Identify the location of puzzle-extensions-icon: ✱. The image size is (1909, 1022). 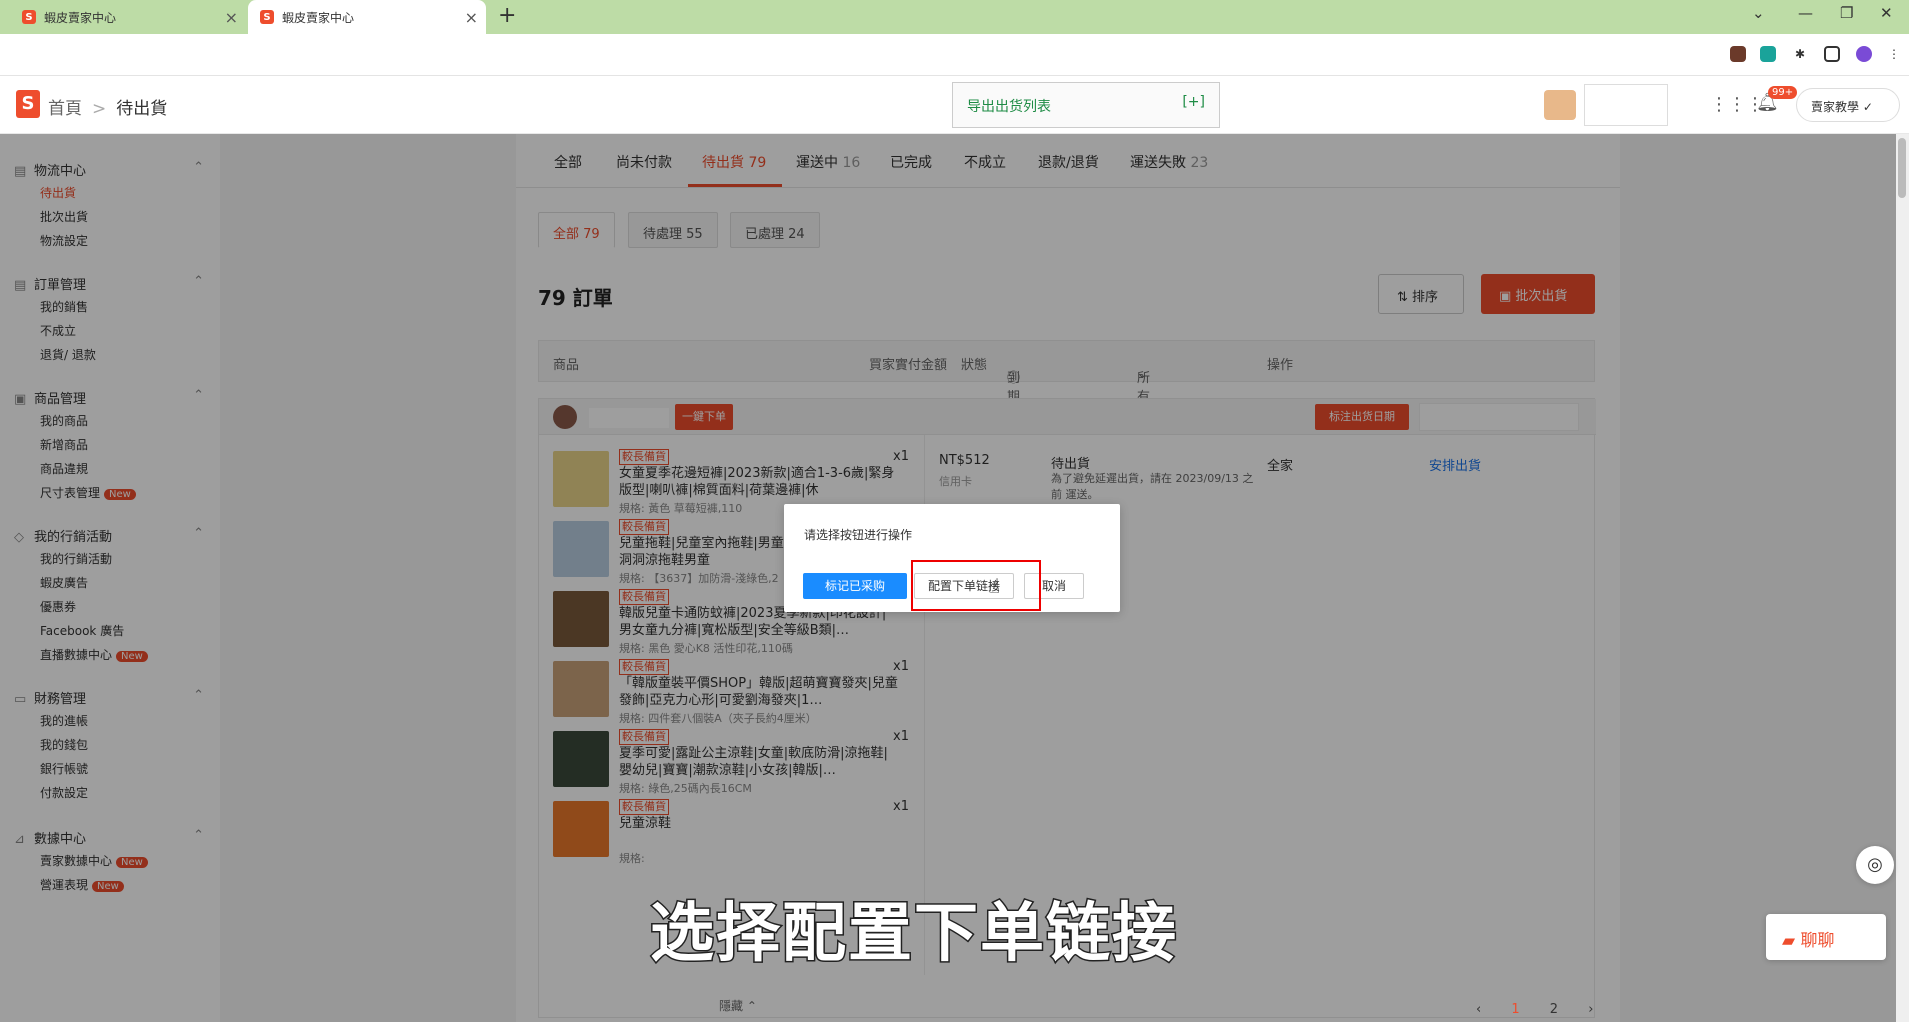
(1800, 54).